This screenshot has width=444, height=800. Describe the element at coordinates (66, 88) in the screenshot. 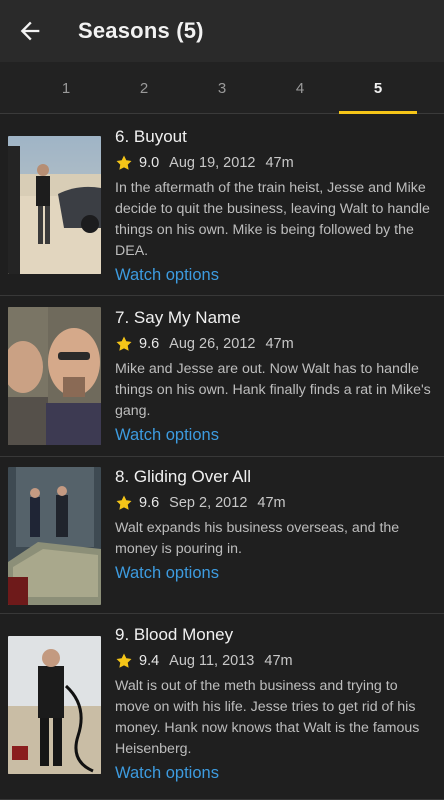

I see `tab-season-1: 1` at that location.